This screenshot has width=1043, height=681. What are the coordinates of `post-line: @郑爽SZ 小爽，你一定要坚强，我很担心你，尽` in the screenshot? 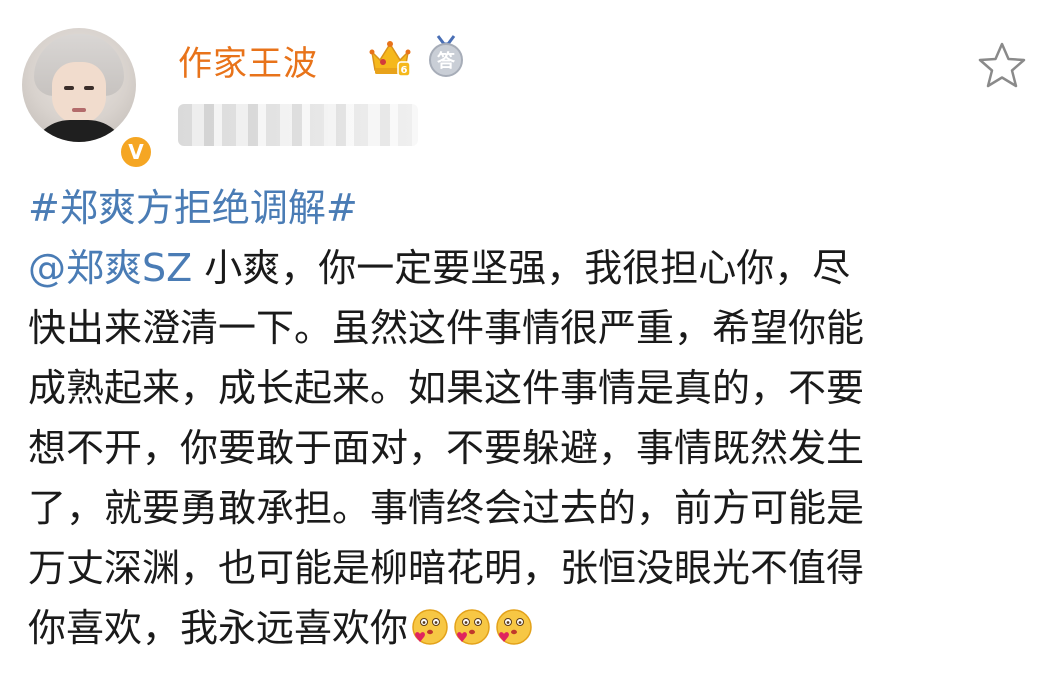 It's located at (528, 268).